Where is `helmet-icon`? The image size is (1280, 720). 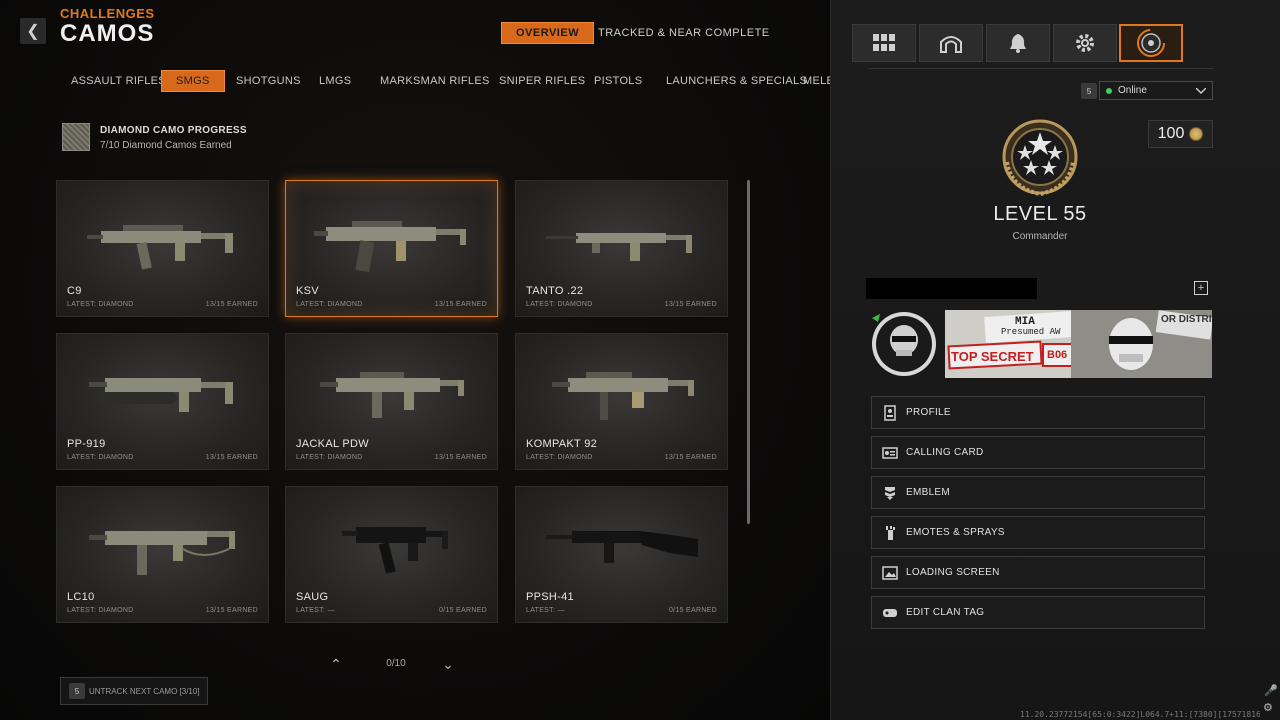
helmet-icon is located at coordinates (951, 44).